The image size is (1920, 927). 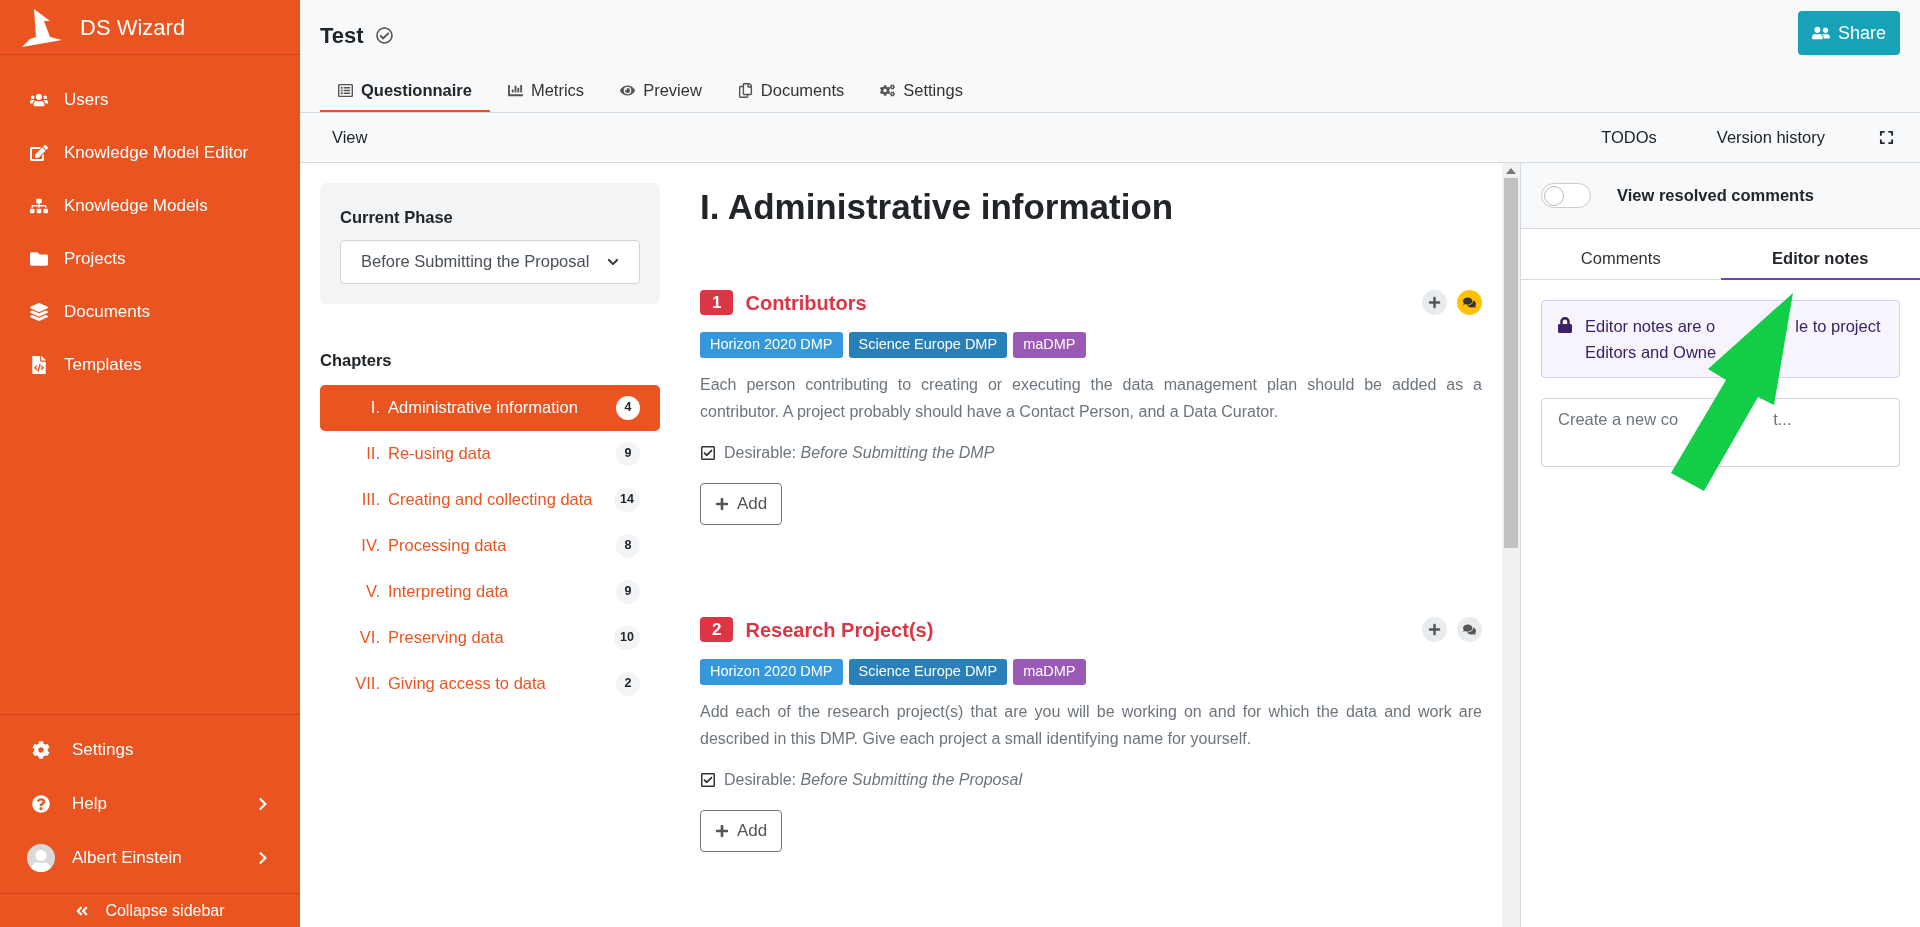 What do you see at coordinates (717, 302) in the screenshot?
I see `question-number: 1` at bounding box center [717, 302].